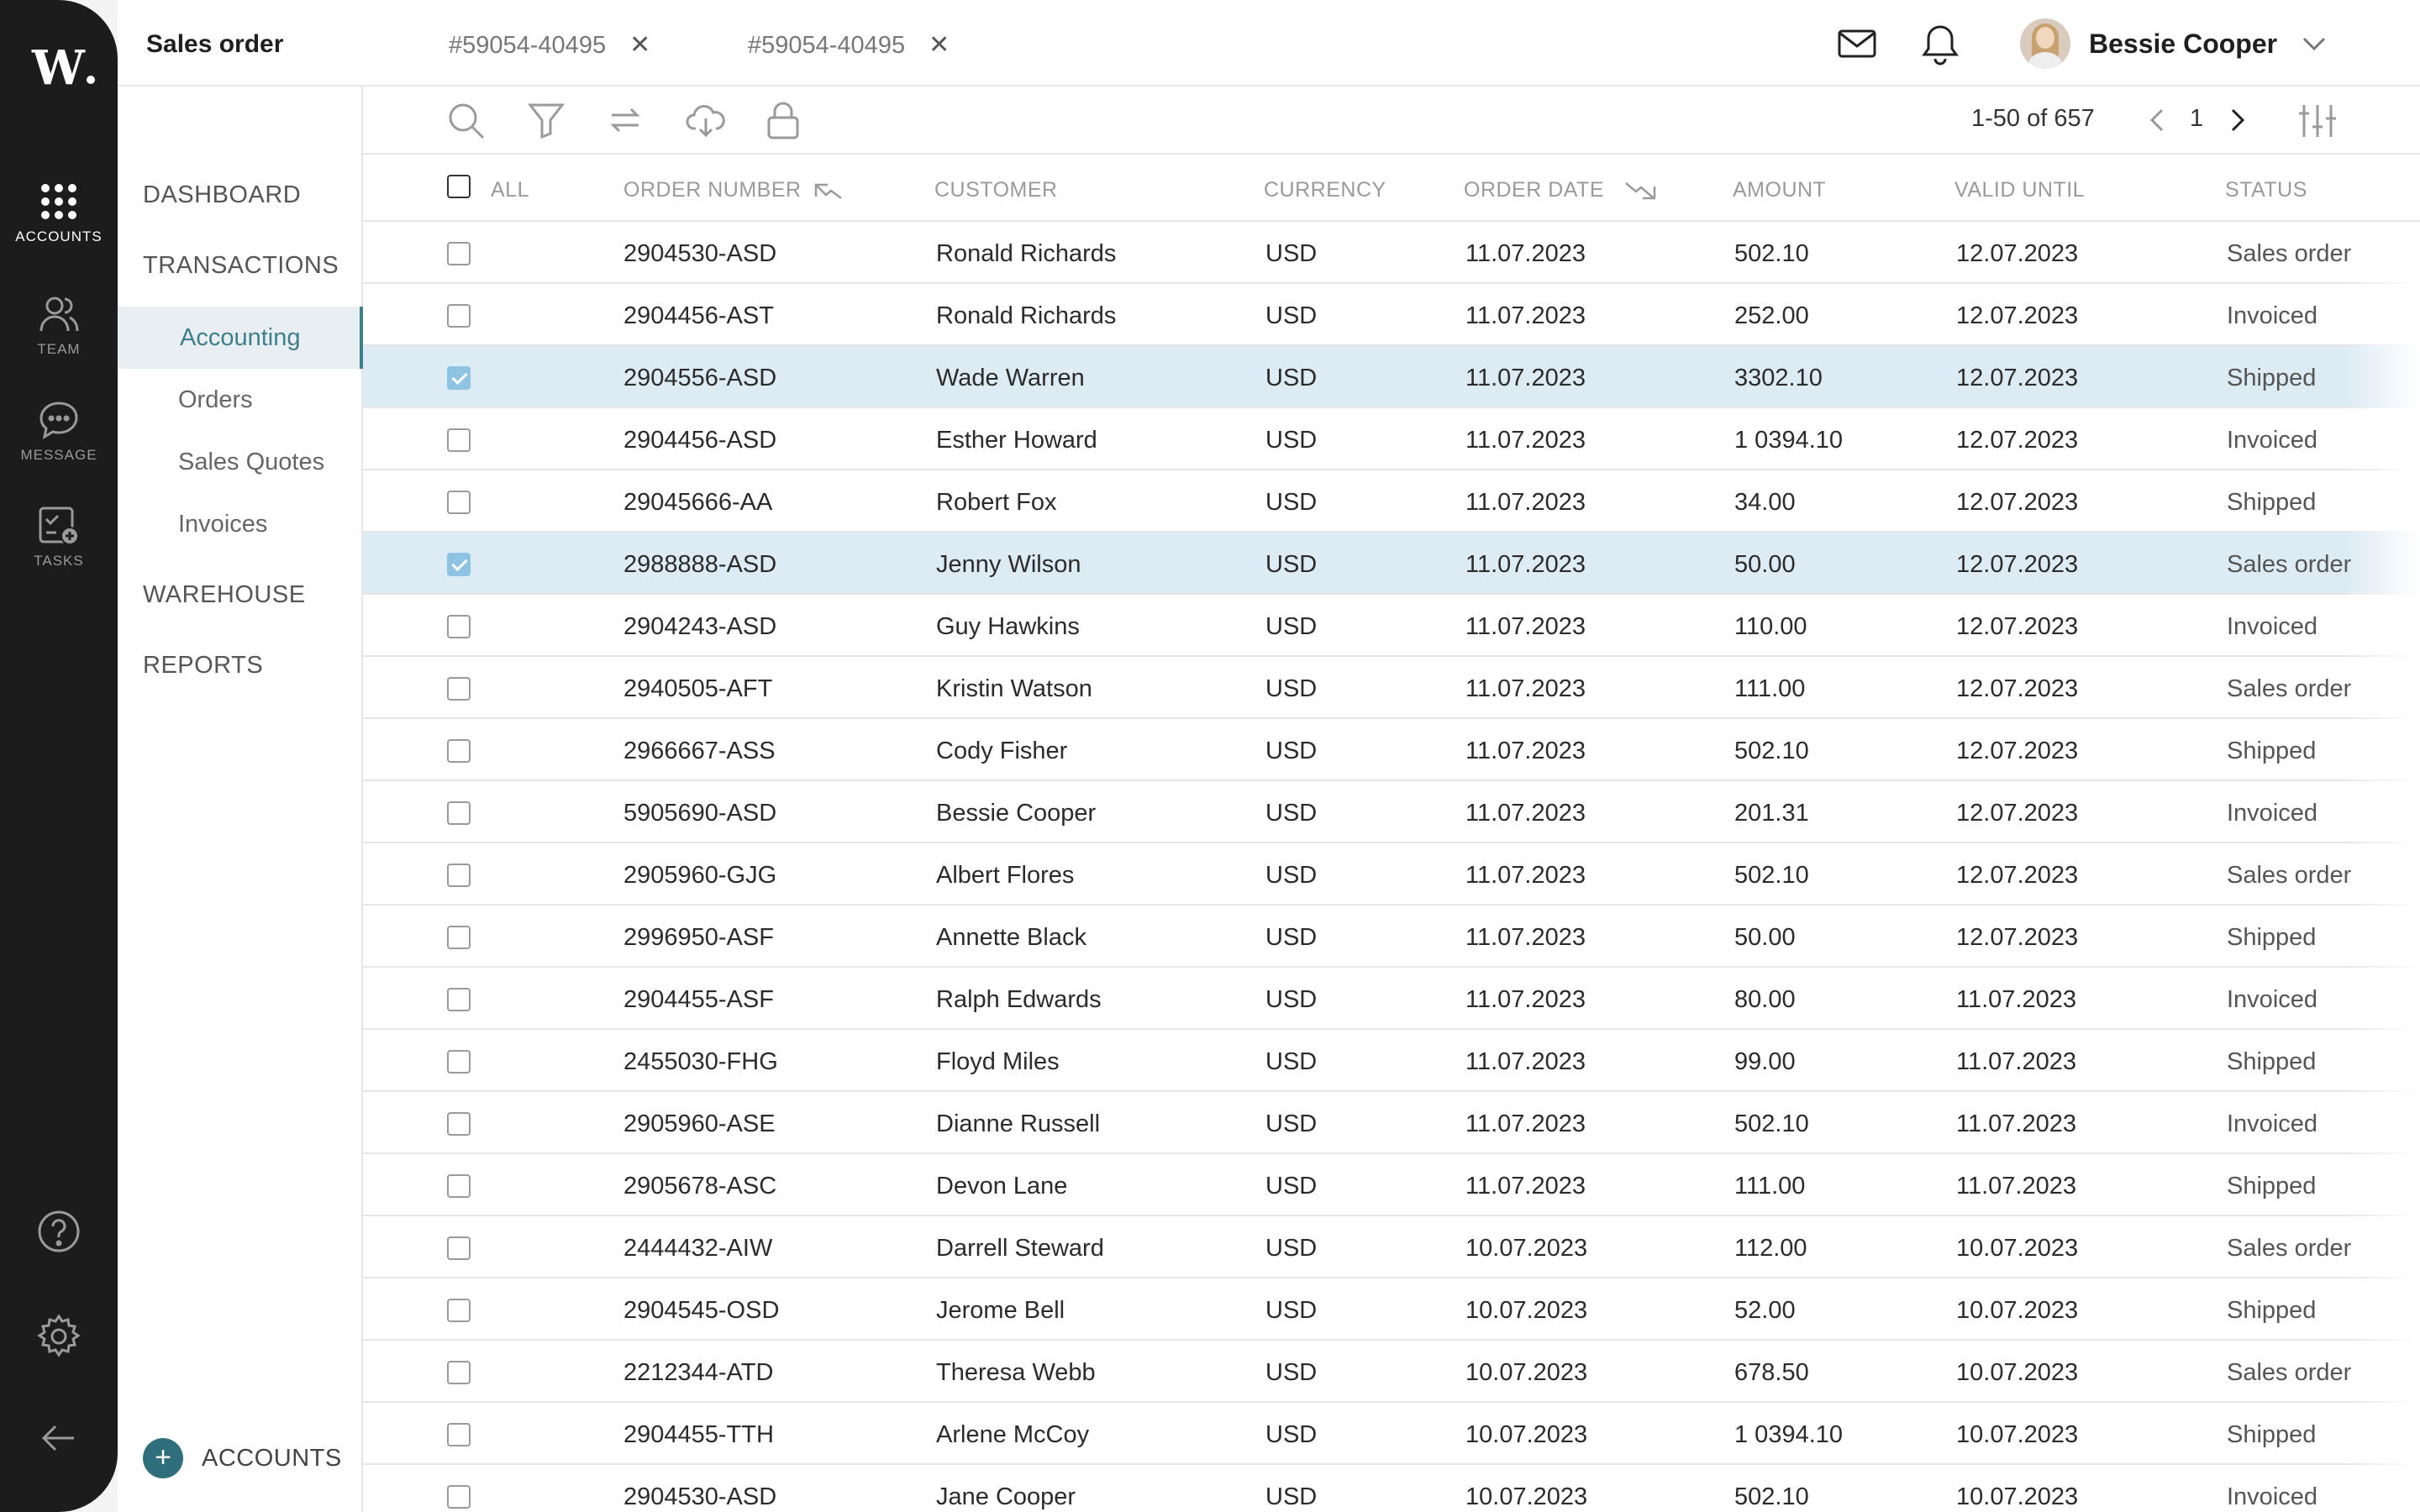 This screenshot has height=1512, width=2420. I want to click on chevron-down-icon, so click(2314, 43).